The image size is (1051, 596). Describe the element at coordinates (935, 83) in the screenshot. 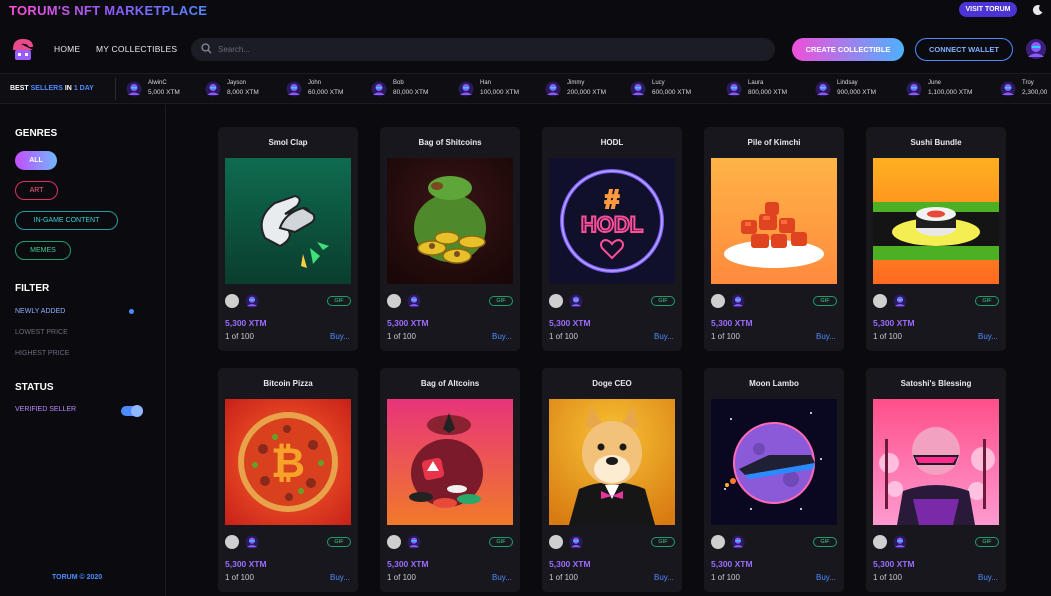

I see `seller-name: June` at that location.